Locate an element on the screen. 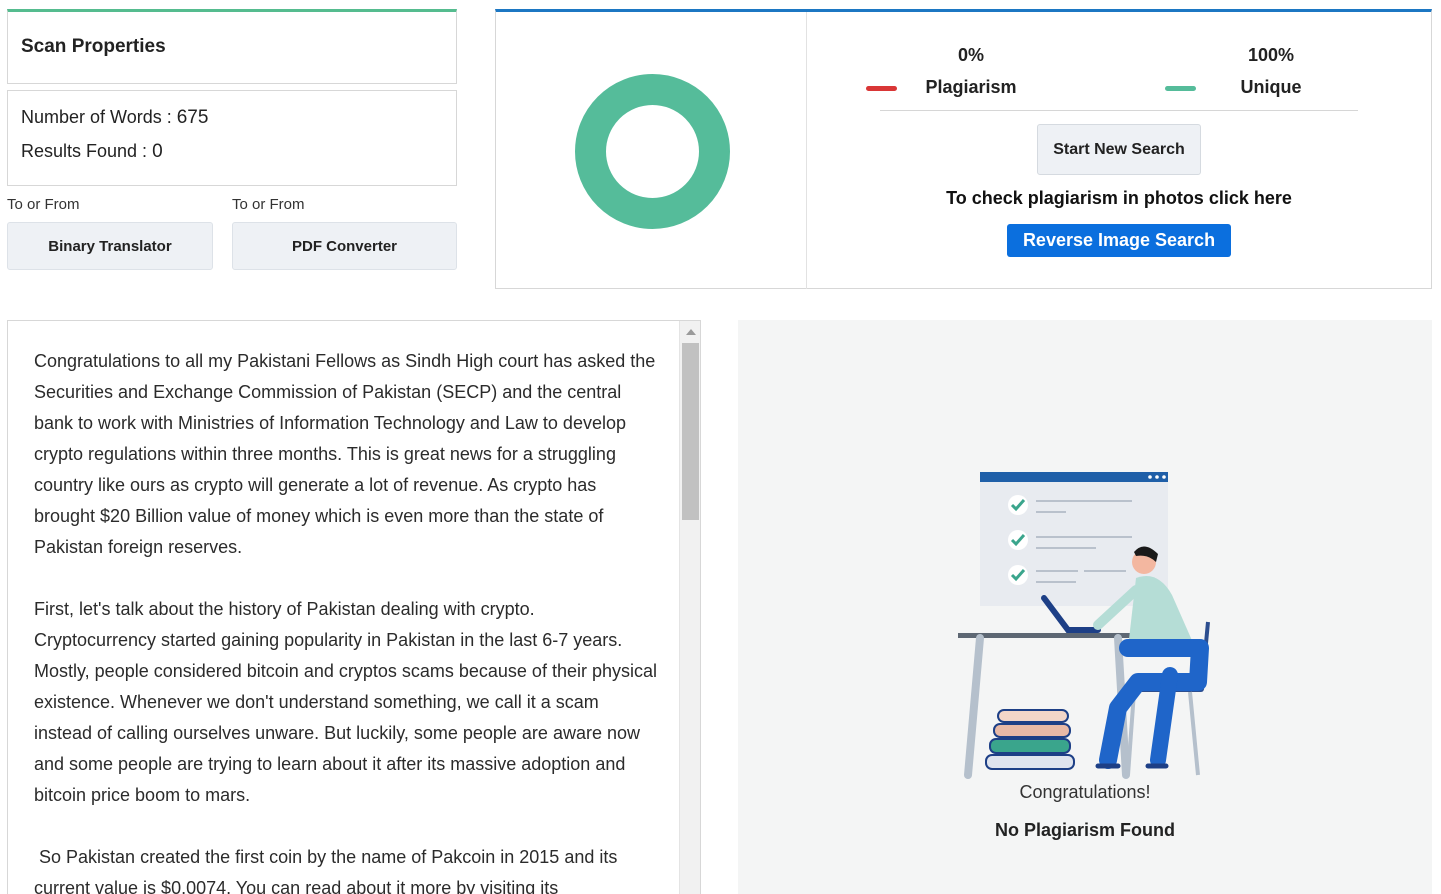 The height and width of the screenshot is (894, 1441). unique-ring is located at coordinates (652, 151).